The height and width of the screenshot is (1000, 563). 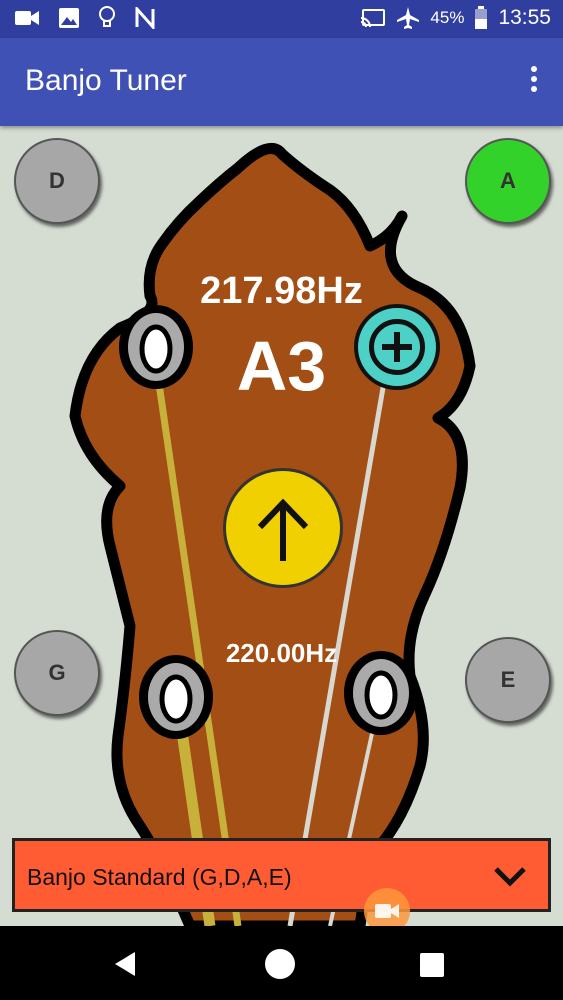 What do you see at coordinates (57, 181) in the screenshot?
I see `string-button-d: D` at bounding box center [57, 181].